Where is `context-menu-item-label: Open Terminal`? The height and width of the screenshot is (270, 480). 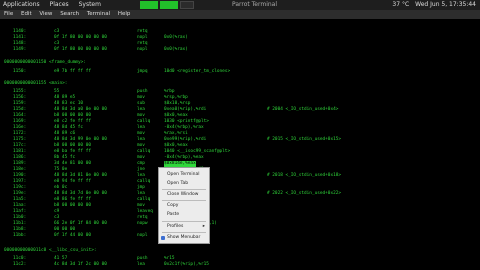 context-menu-item-label: Open Terminal is located at coordinates (183, 174).